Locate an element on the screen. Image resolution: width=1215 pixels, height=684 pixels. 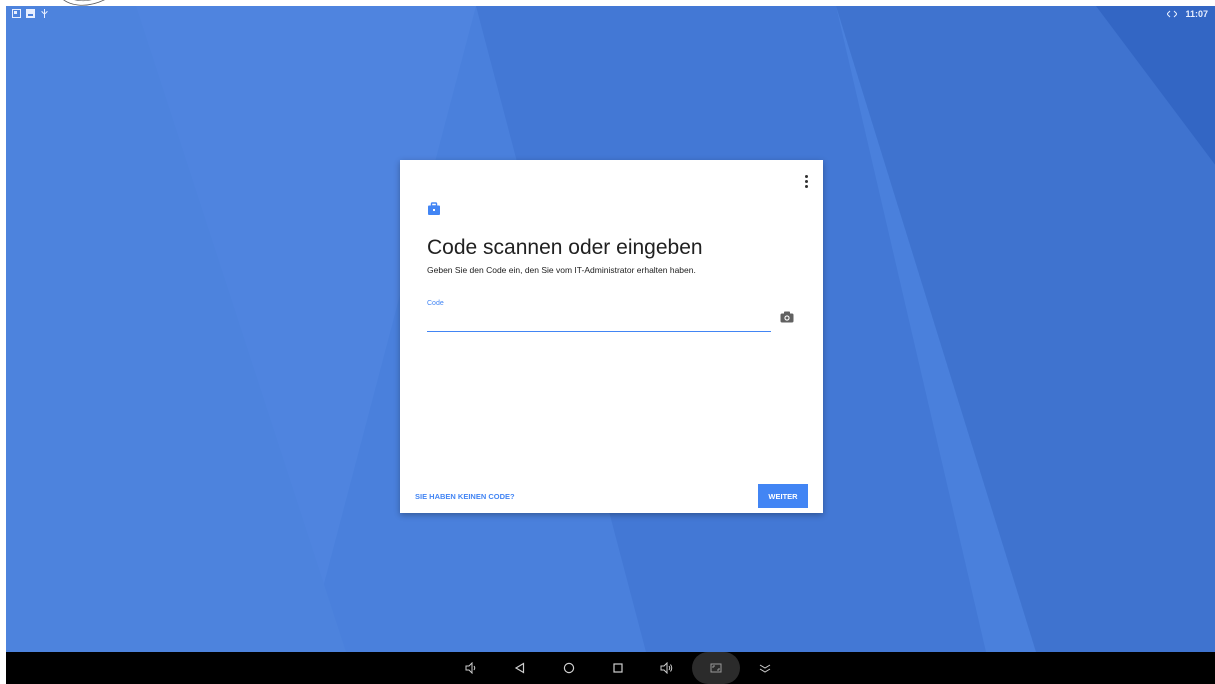
back-button is located at coordinates (519, 668).